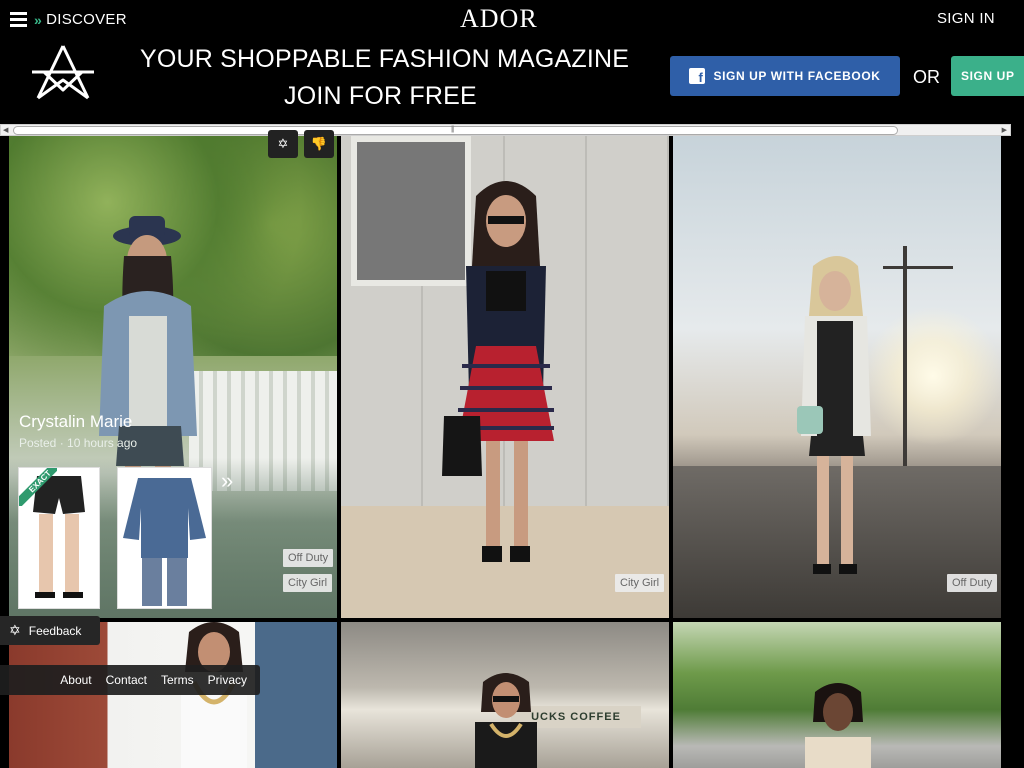 This screenshot has width=1024, height=768. I want to click on chevron-double-right-icon: », so click(38, 19).